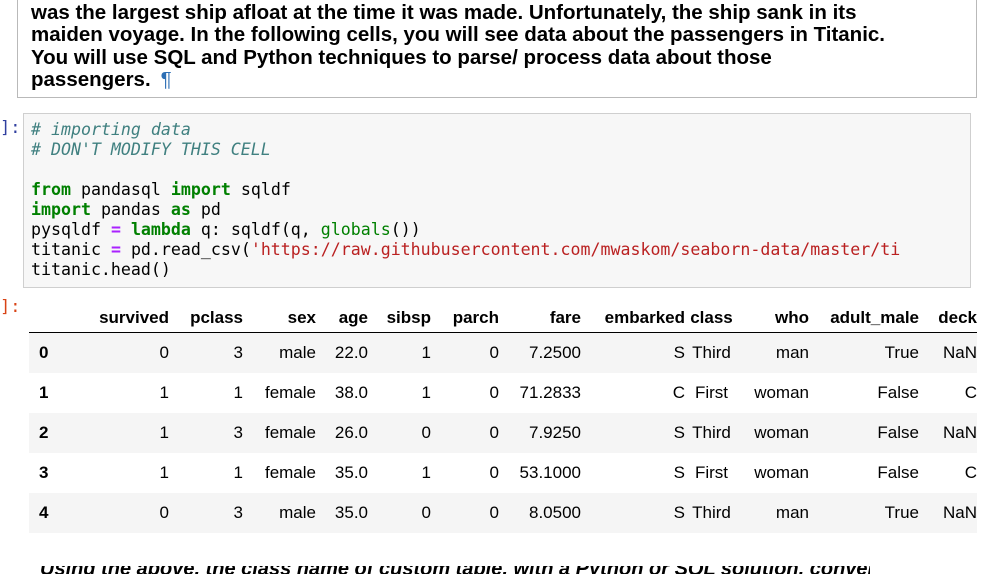 The image size is (988, 574). Describe the element at coordinates (44, 512) in the screenshot. I see `row-index: 4` at that location.